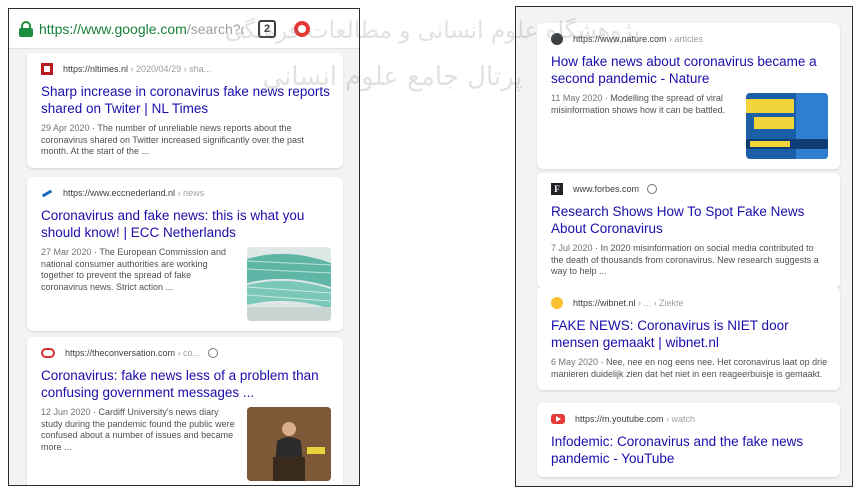 The image size is (857, 490). I want to click on fake-news-thumbnail, so click(787, 126).